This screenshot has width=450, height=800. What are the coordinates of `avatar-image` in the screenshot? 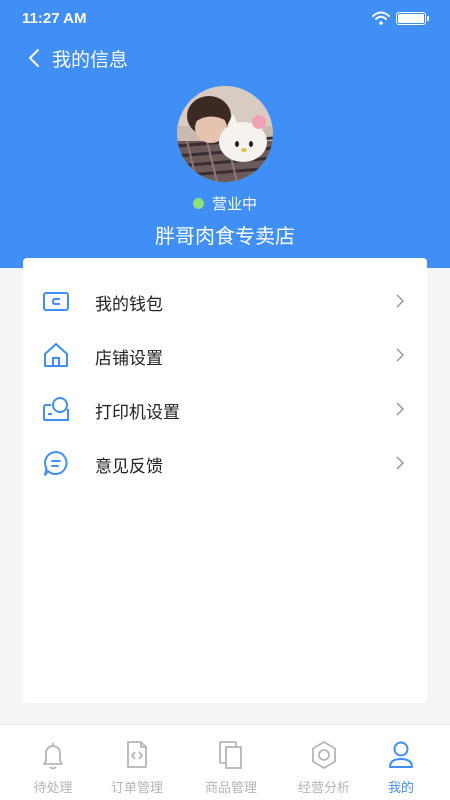 It's located at (225, 134).